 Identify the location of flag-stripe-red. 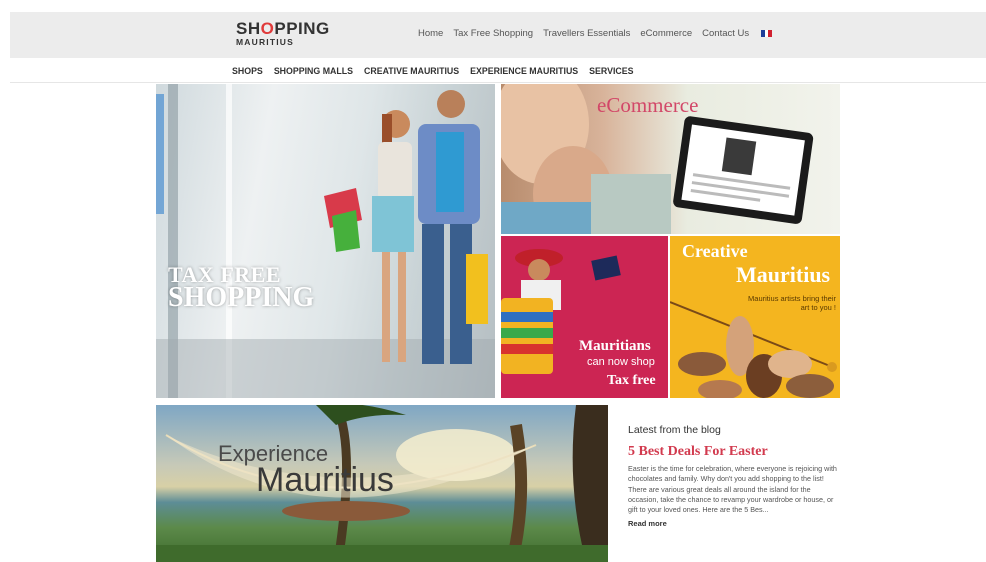
(770, 33).